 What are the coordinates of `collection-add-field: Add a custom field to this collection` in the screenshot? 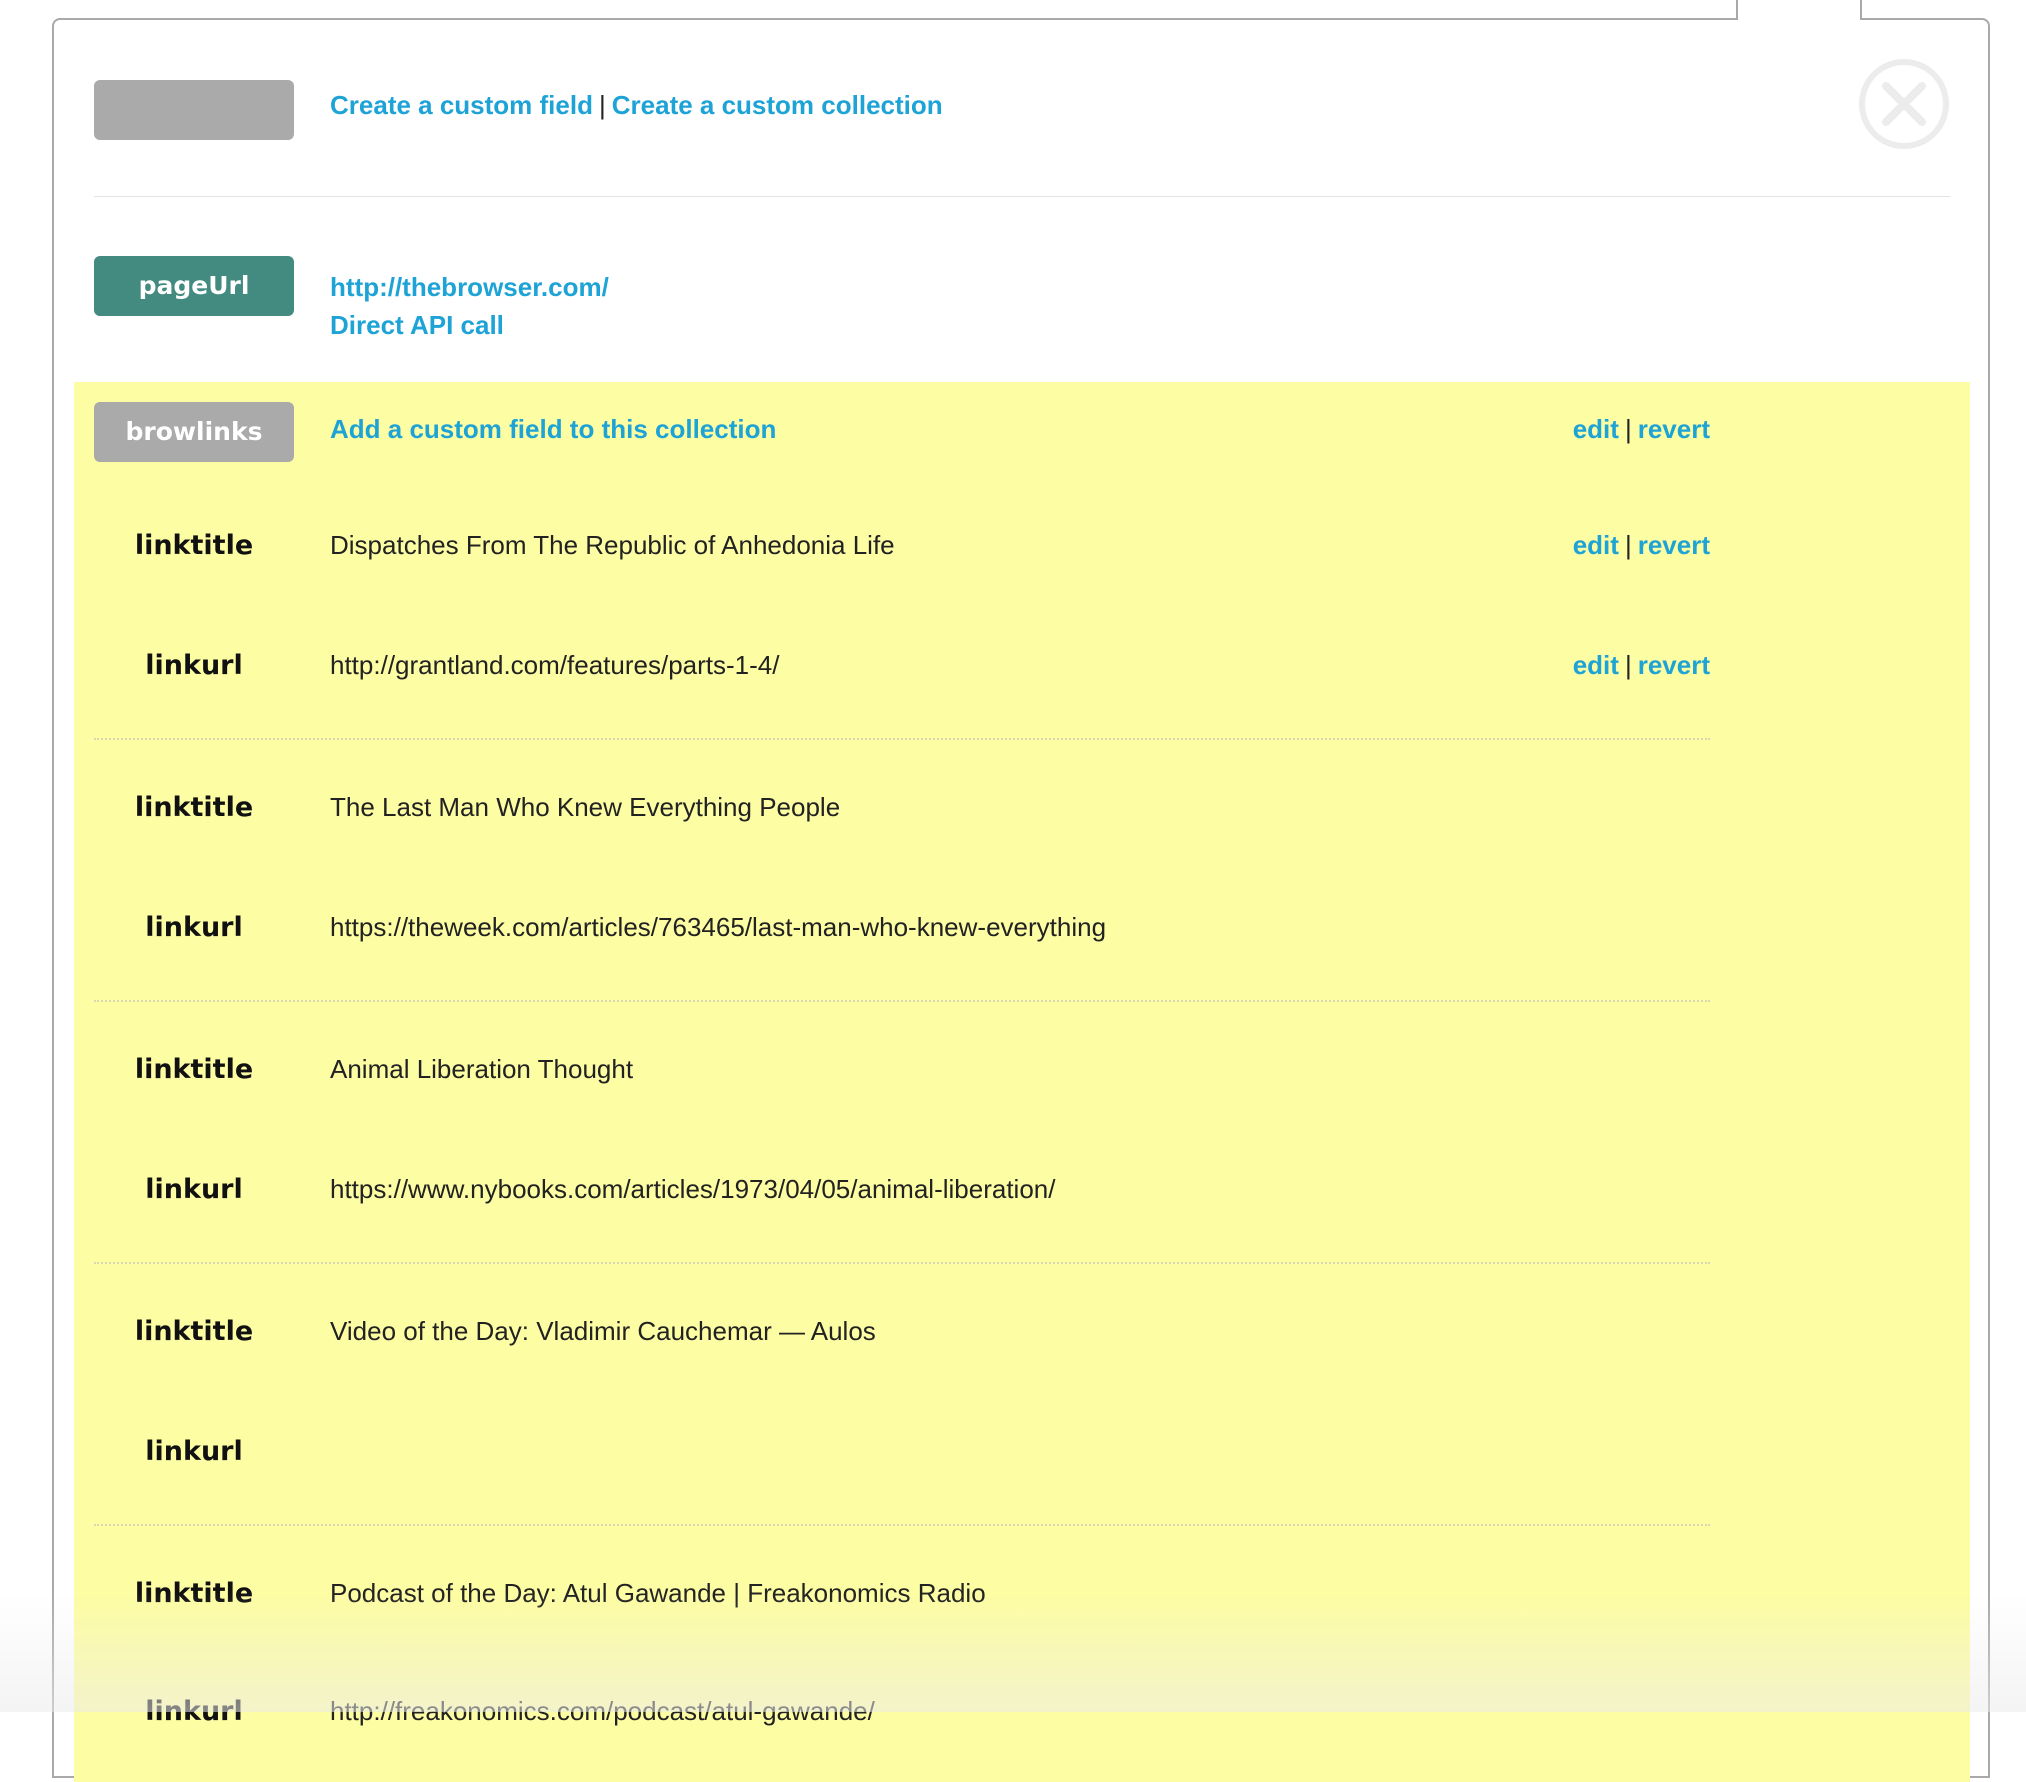 It's located at (553, 429).